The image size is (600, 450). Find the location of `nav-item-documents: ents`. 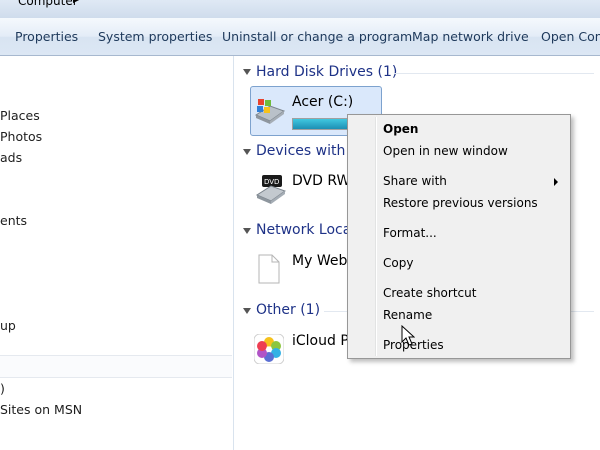

nav-item-documents: ents is located at coordinates (13, 220).